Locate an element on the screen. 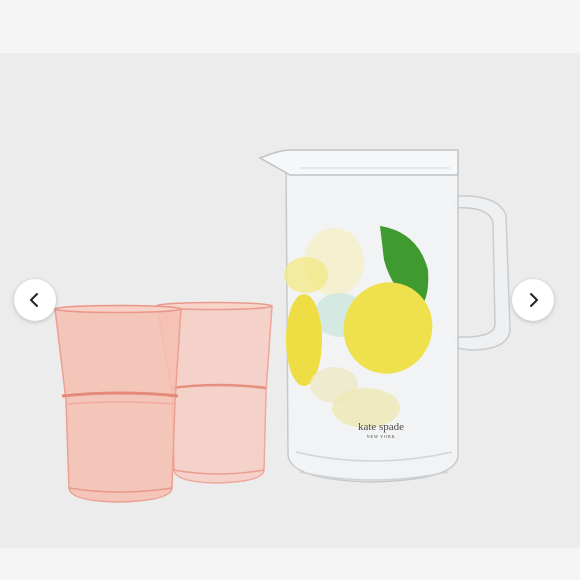 The image size is (580, 580). next-image-button is located at coordinates (533, 300).